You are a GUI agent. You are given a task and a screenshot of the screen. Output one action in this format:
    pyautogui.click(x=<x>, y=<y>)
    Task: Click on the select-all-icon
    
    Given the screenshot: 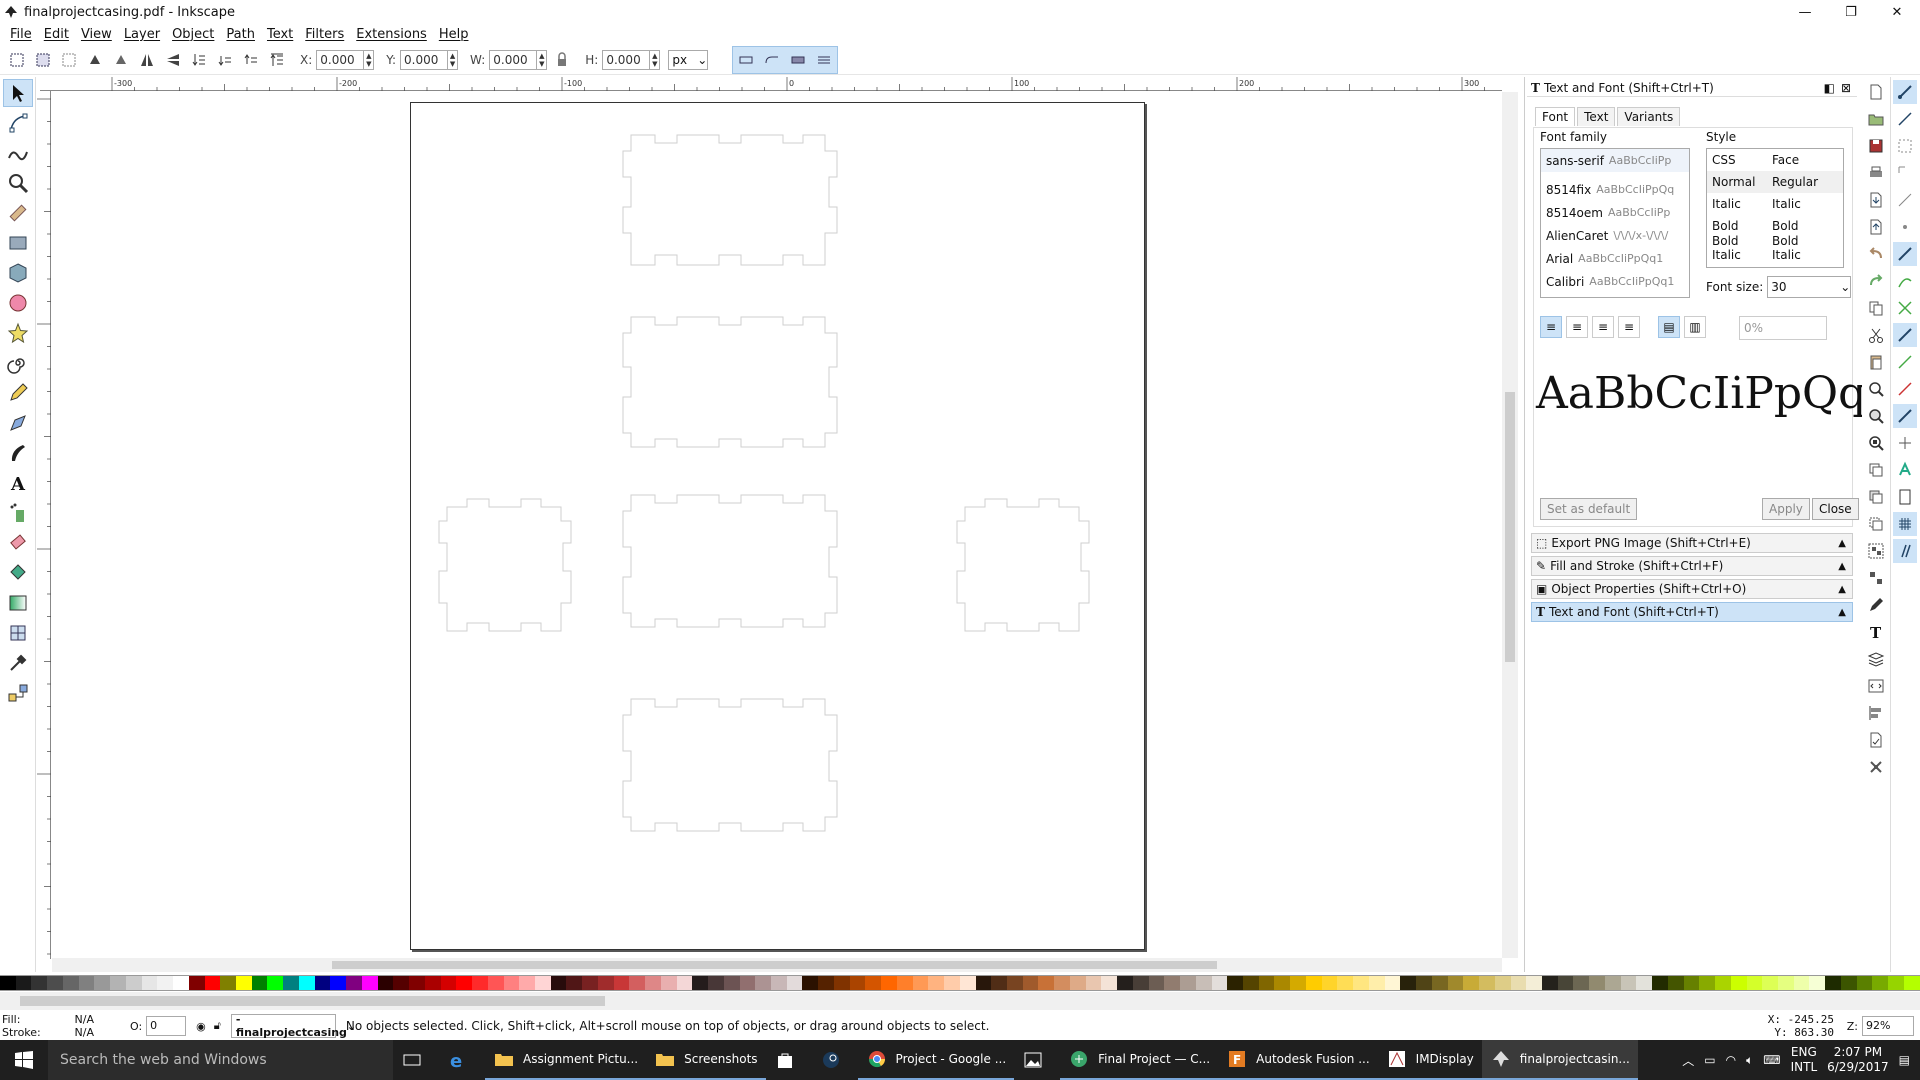 What is the action you would take?
    pyautogui.click(x=17, y=60)
    